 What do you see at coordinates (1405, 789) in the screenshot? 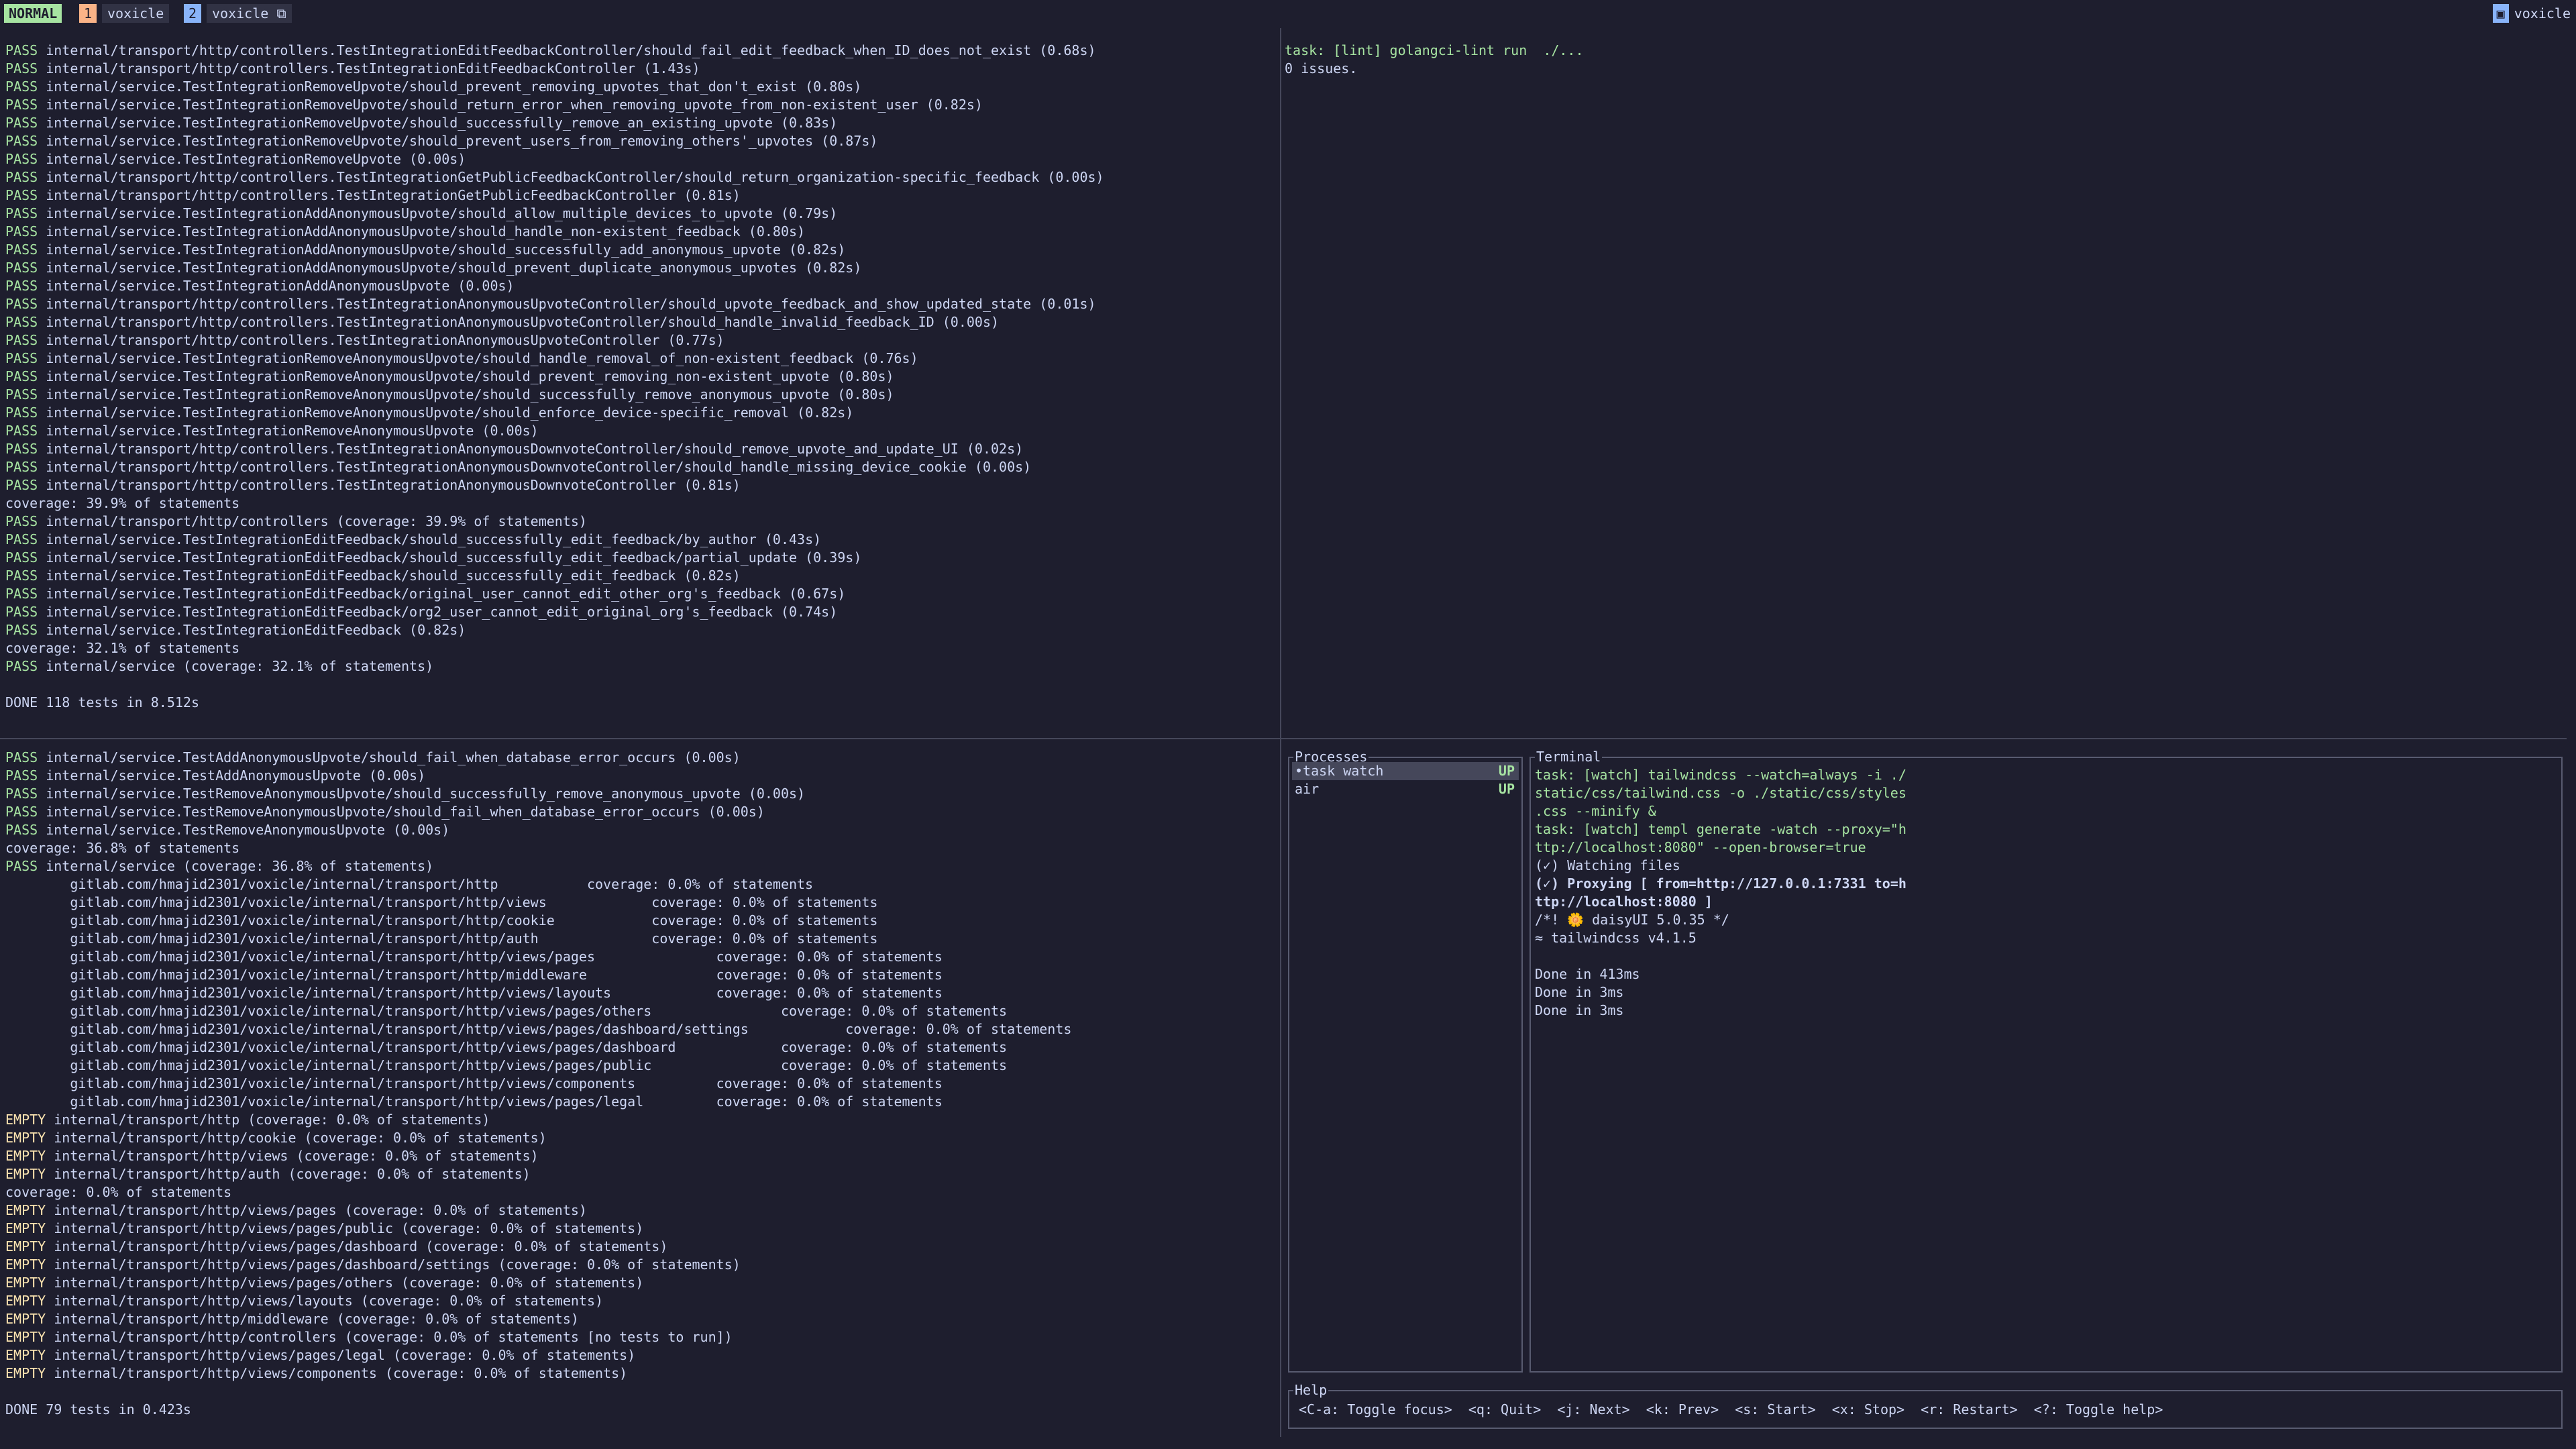
I see `process-row: air UP` at bounding box center [1405, 789].